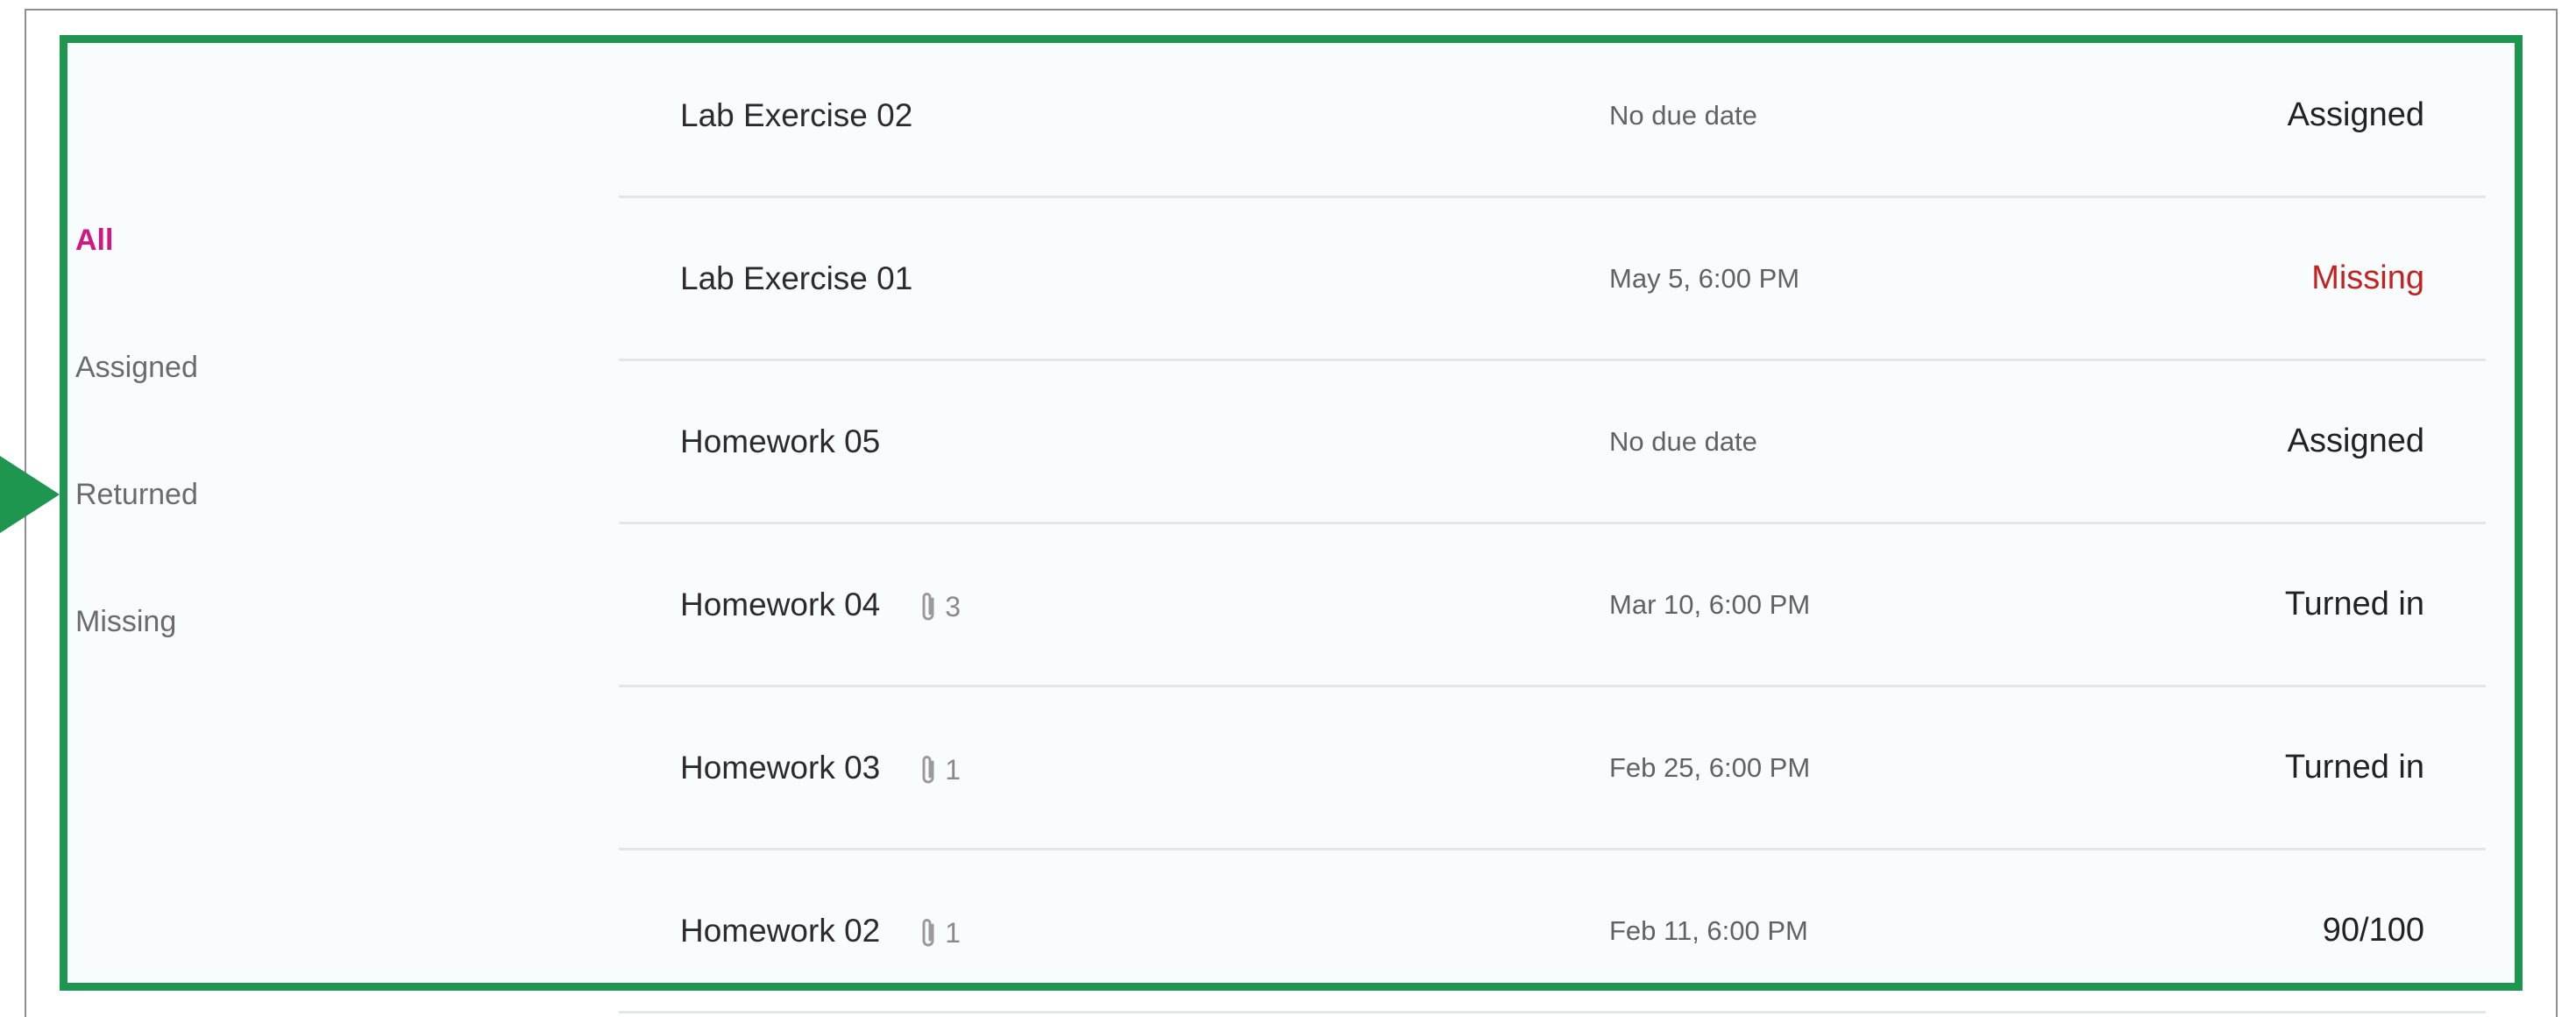 This screenshot has height=1017, width=2576. I want to click on filter-assigned: Assigned, so click(294, 397).